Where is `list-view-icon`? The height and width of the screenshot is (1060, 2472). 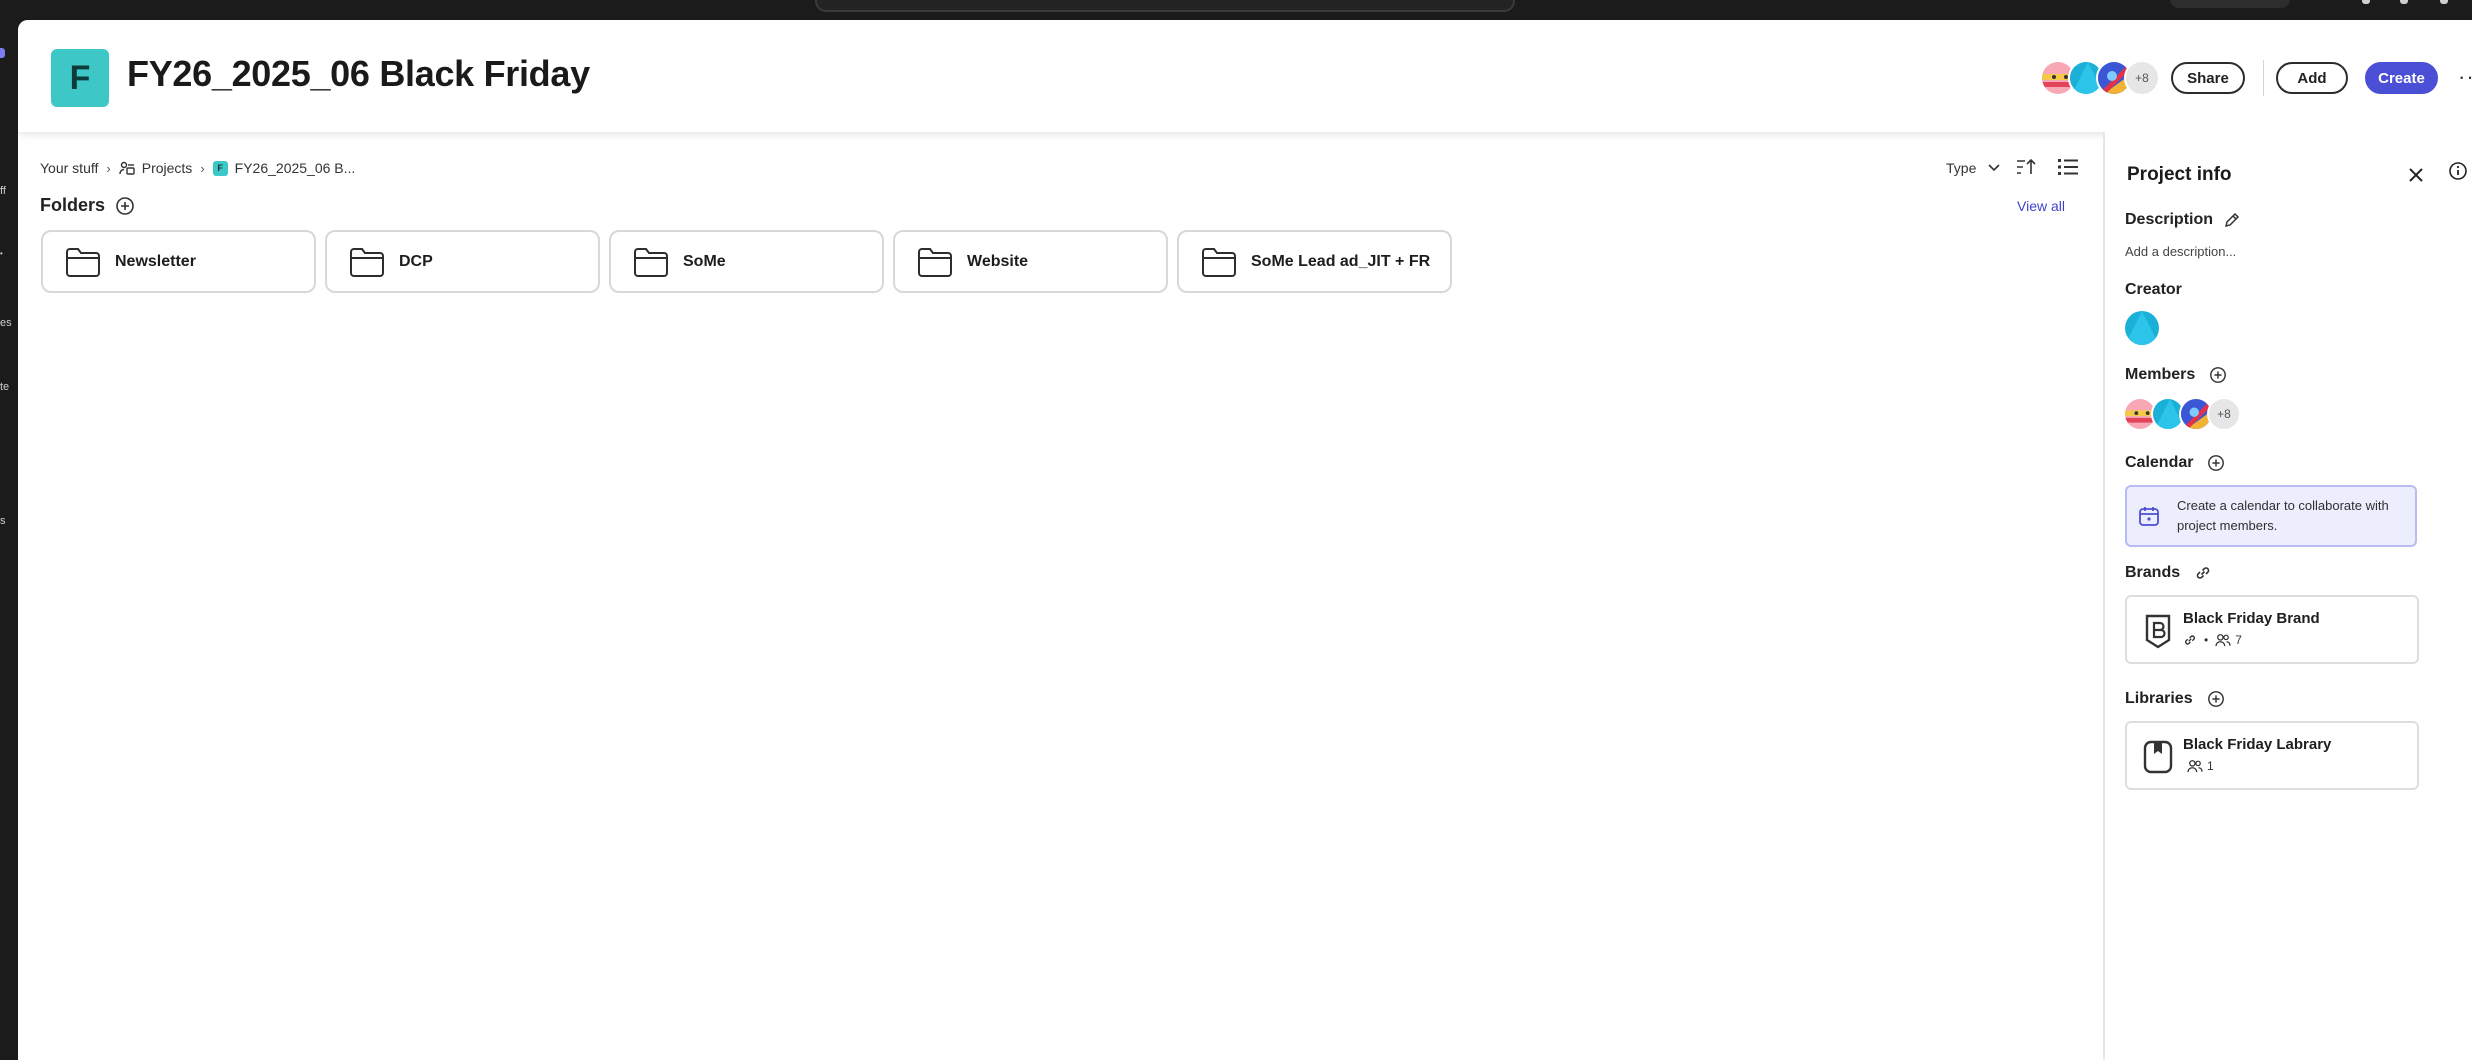
list-view-icon is located at coordinates (2068, 167).